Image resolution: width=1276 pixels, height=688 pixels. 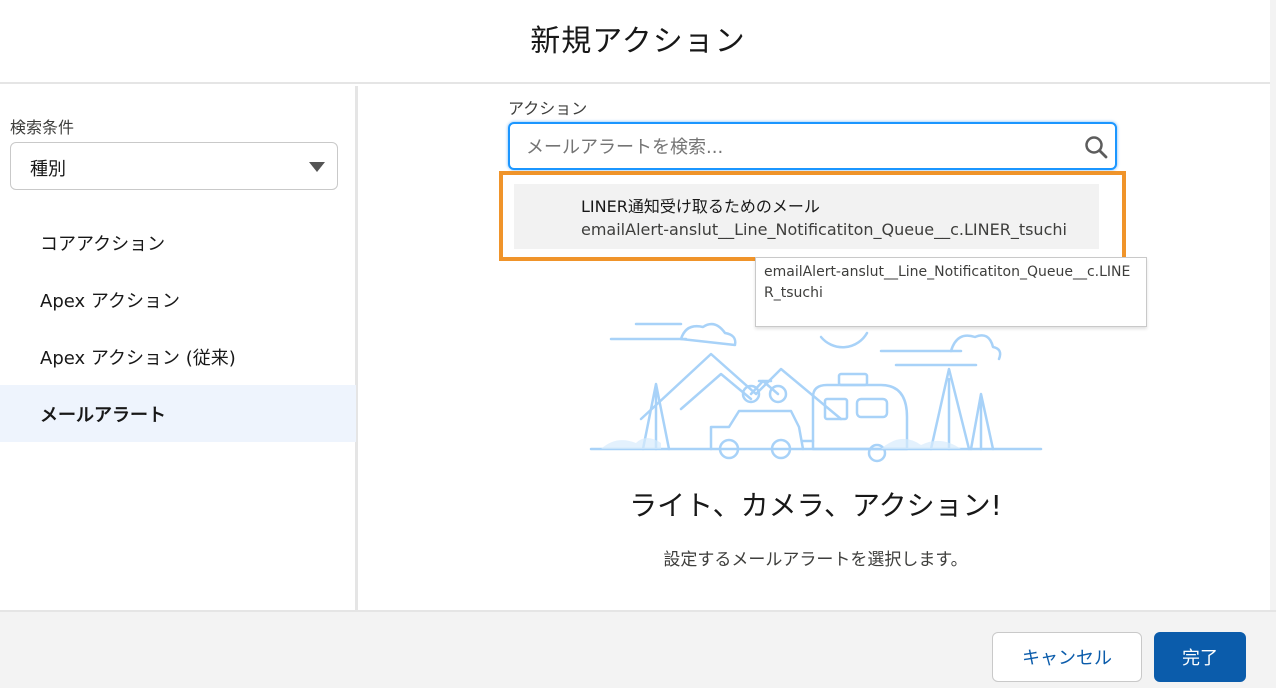 I want to click on modal-header: 新規アクション, so click(x=638, y=42).